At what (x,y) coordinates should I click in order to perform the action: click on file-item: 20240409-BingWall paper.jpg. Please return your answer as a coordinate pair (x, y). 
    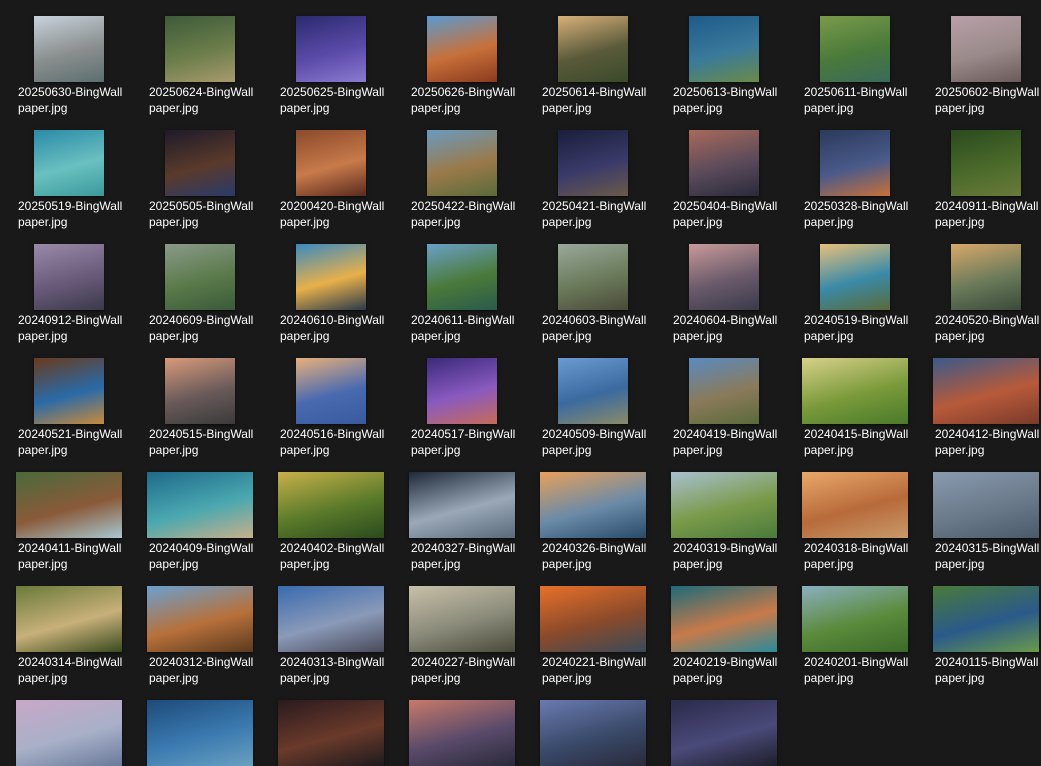
    Looking at the image, I should click on (199, 518).